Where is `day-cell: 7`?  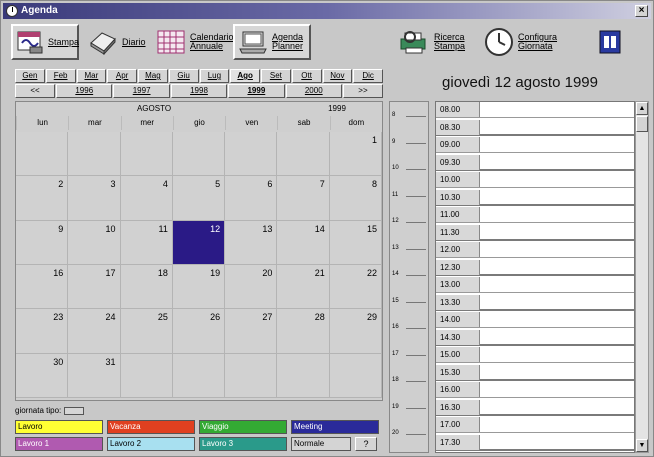
day-cell: 7 is located at coordinates (303, 198).